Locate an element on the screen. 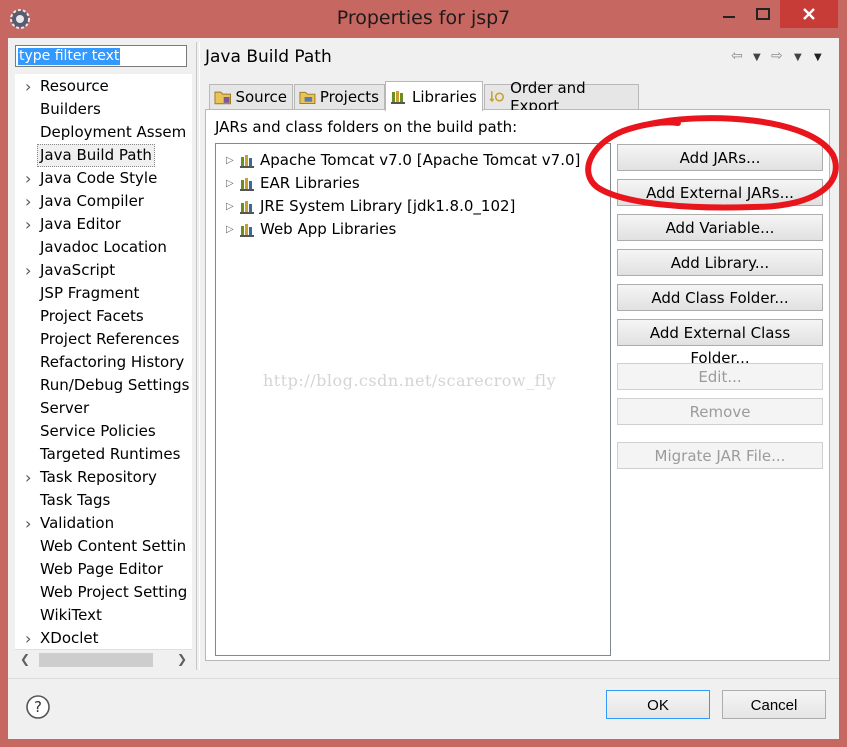  source-folder-icon is located at coordinates (222, 98).